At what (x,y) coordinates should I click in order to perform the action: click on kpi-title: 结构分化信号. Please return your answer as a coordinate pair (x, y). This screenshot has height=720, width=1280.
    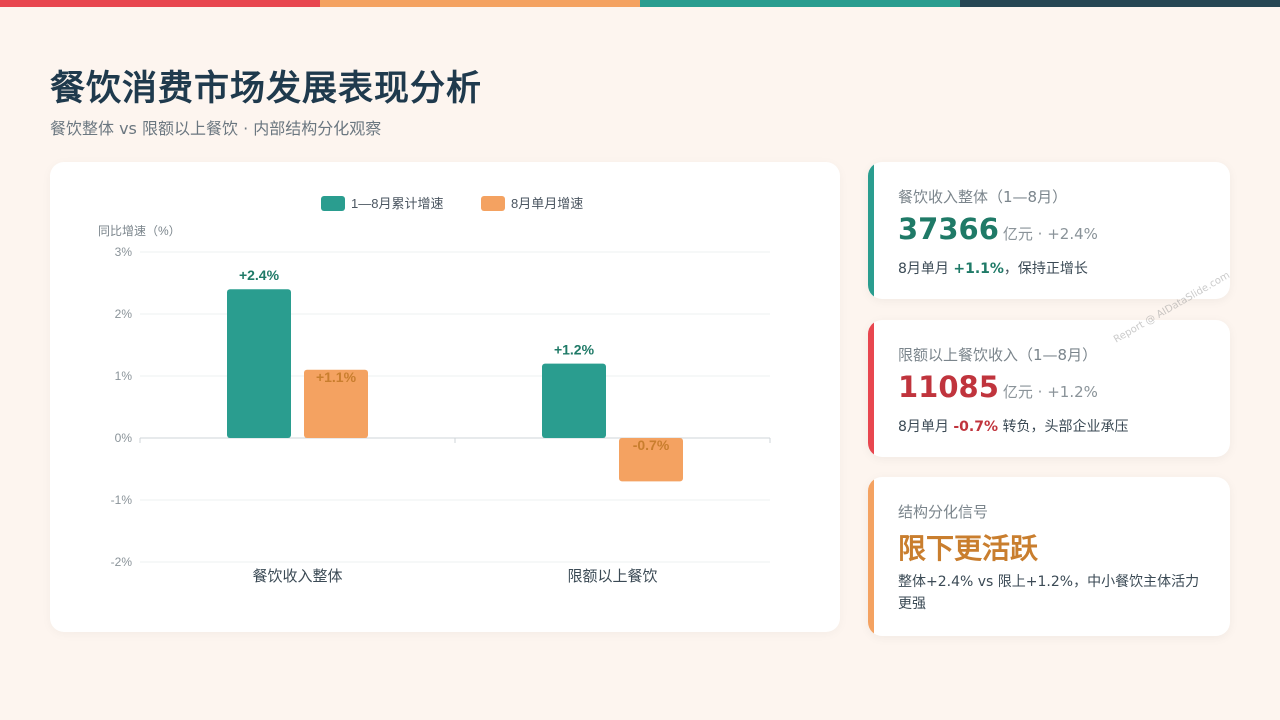
    Looking at the image, I should click on (943, 512).